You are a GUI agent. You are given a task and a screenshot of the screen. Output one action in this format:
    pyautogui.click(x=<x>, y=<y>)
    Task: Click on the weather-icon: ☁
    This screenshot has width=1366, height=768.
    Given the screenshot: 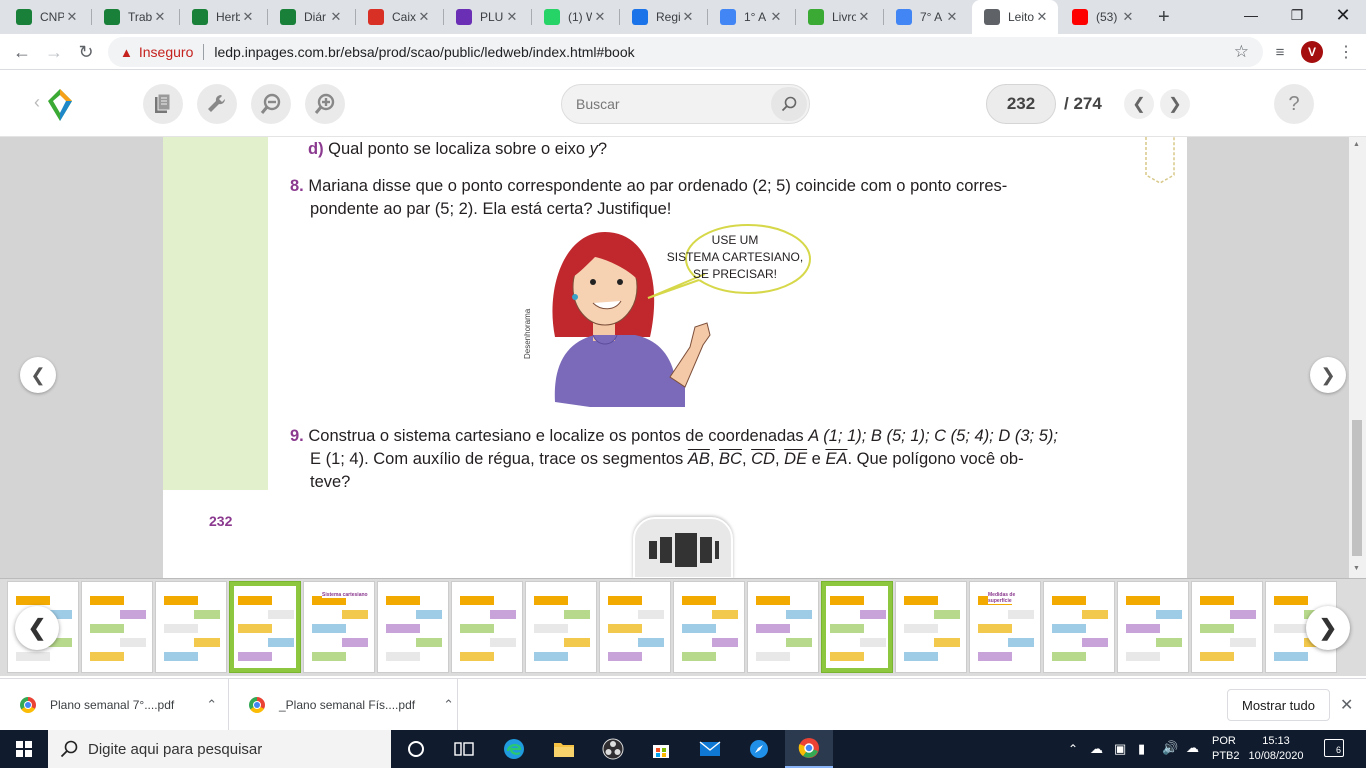 What is the action you would take?
    pyautogui.click(x=1096, y=749)
    